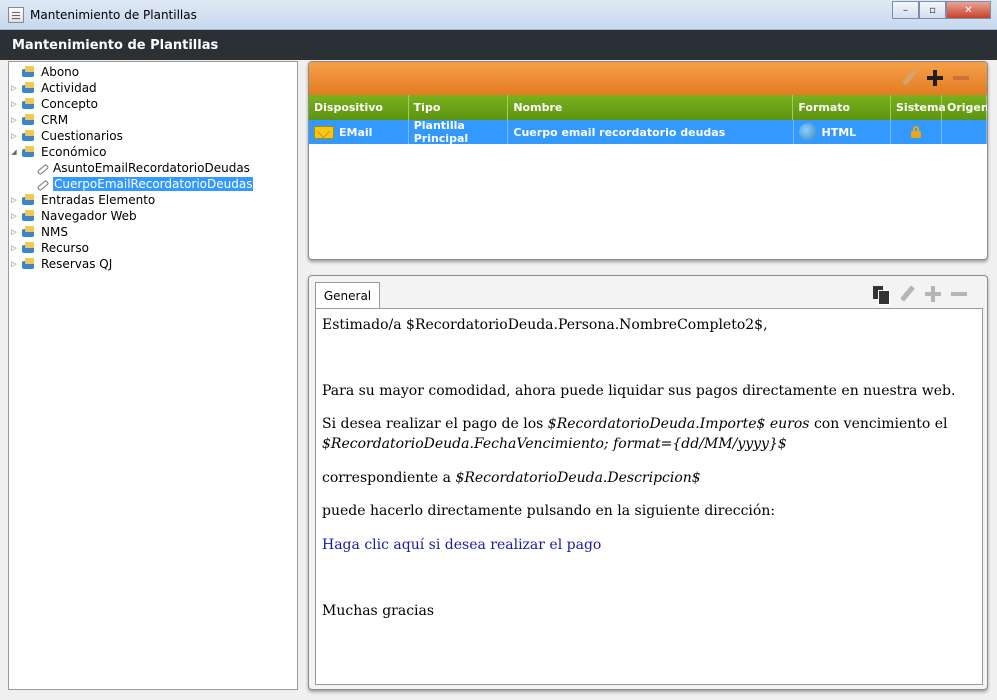 This screenshot has height=700, width=997. Describe the element at coordinates (153, 136) in the screenshot. I see `tree-item-cuestionarios: ▷ Cuestionarios` at that location.